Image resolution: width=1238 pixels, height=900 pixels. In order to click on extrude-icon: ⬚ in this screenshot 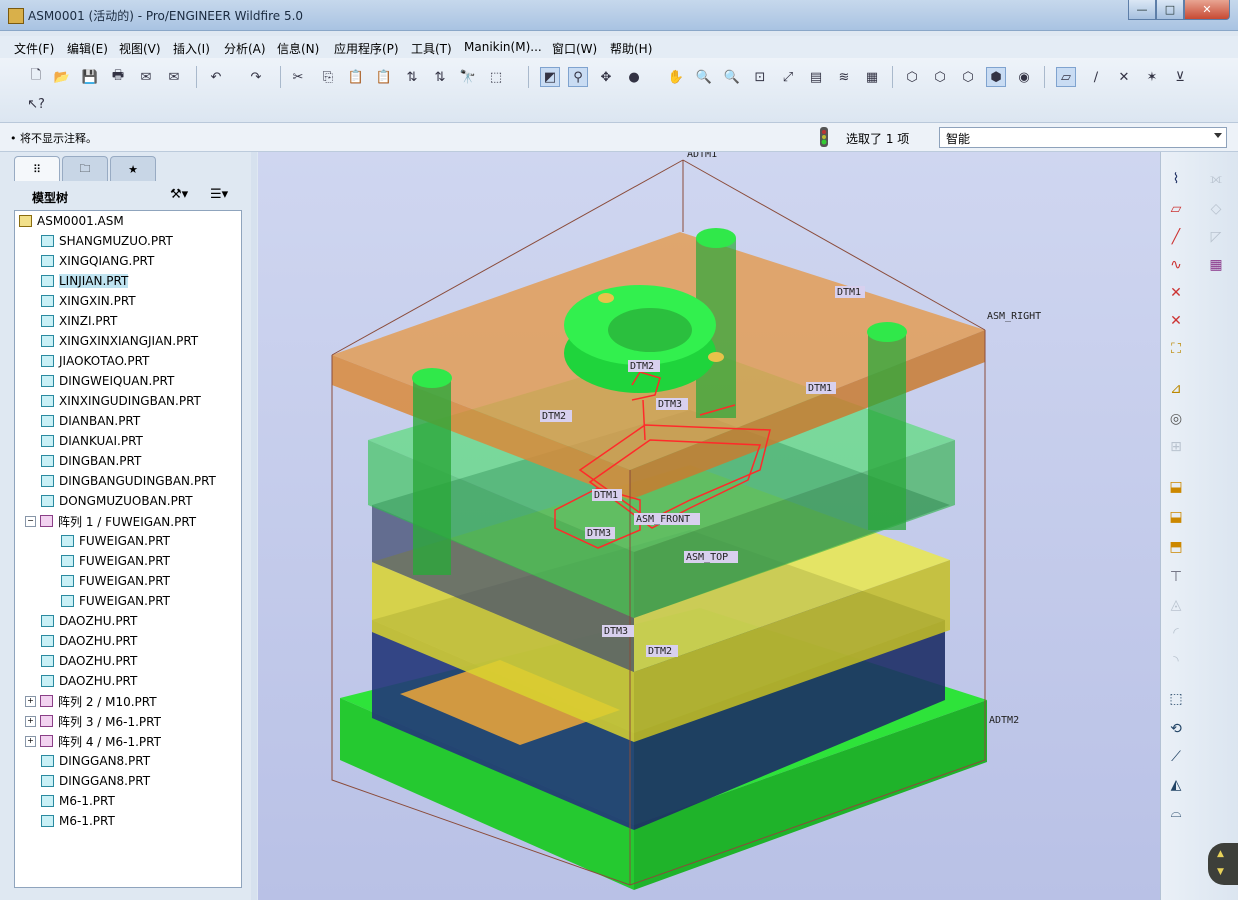, I will do `click(1176, 699)`.